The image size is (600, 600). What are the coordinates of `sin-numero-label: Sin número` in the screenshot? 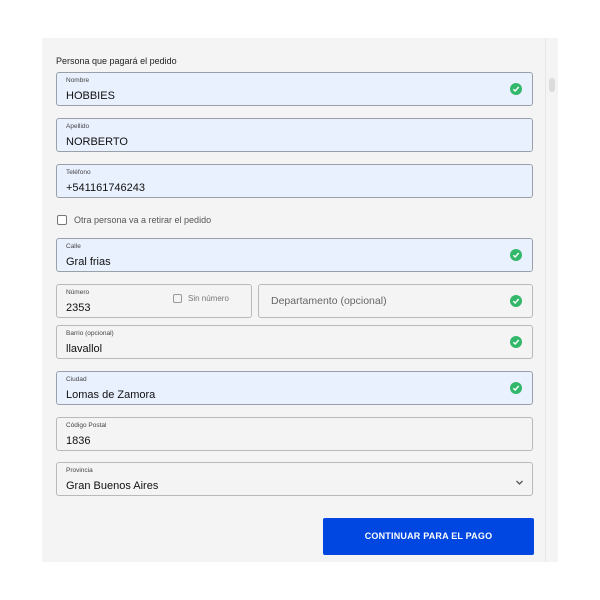 It's located at (208, 298).